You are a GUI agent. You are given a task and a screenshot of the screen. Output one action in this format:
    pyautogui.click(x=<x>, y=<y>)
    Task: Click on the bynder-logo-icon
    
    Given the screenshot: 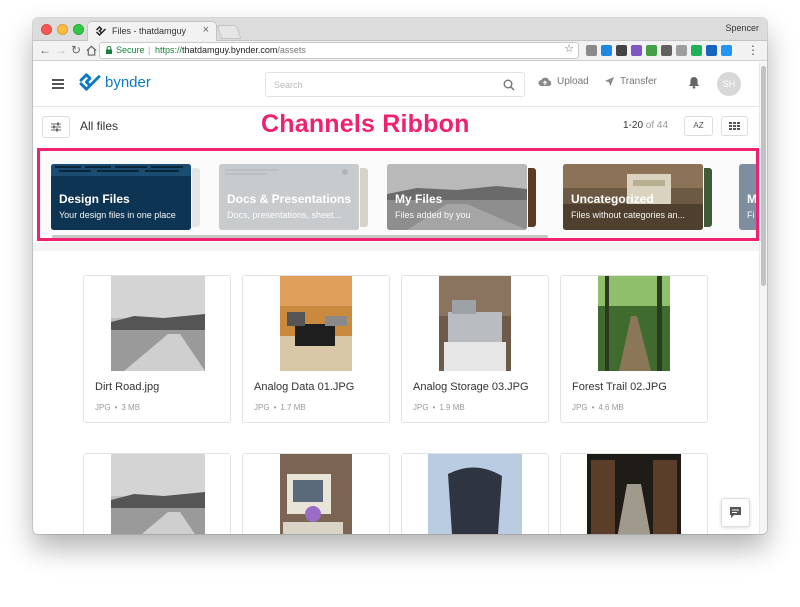 What is the action you would take?
    pyautogui.click(x=90, y=82)
    